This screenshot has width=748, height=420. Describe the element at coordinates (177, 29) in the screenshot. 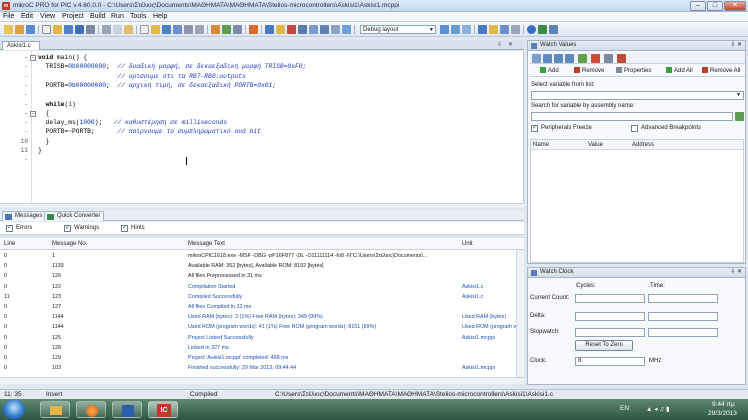

I see `save-as-icon` at that location.